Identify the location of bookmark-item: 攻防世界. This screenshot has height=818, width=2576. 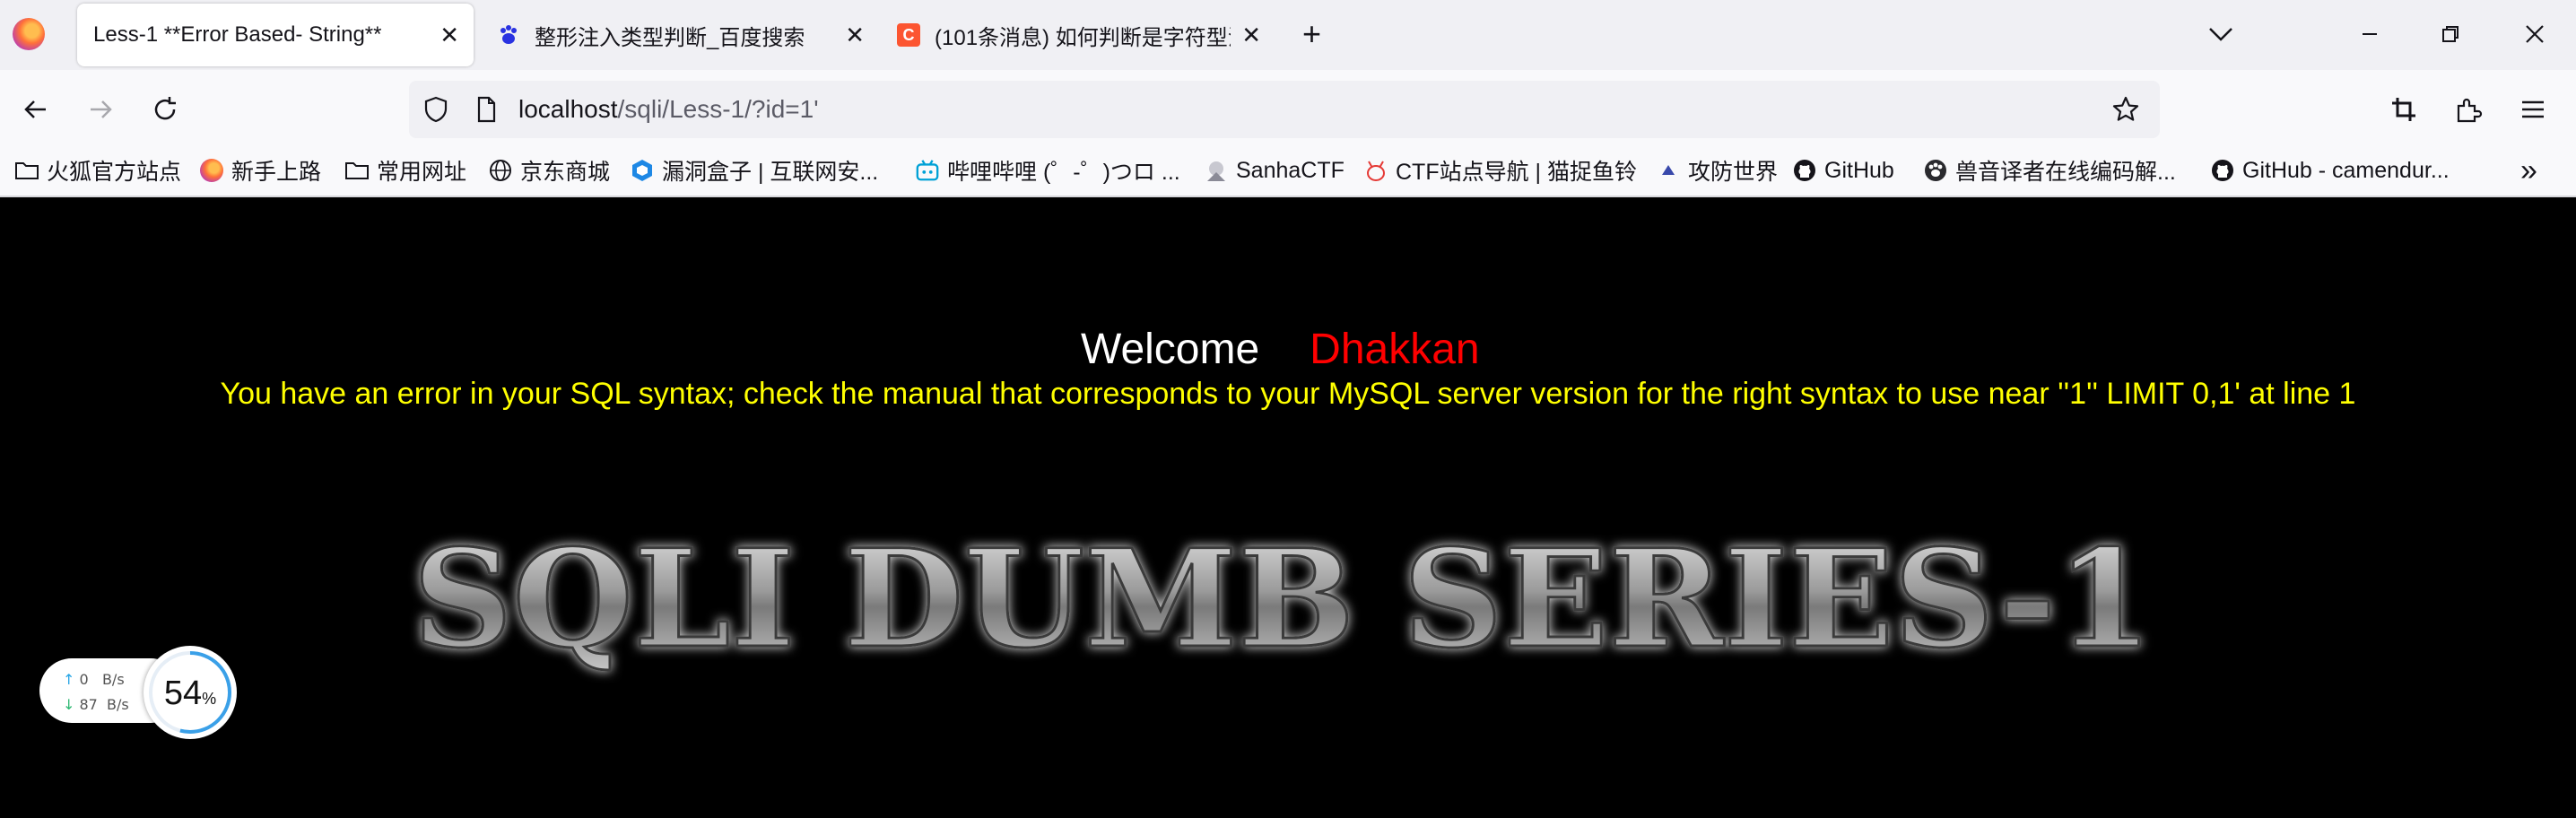
(1717, 170).